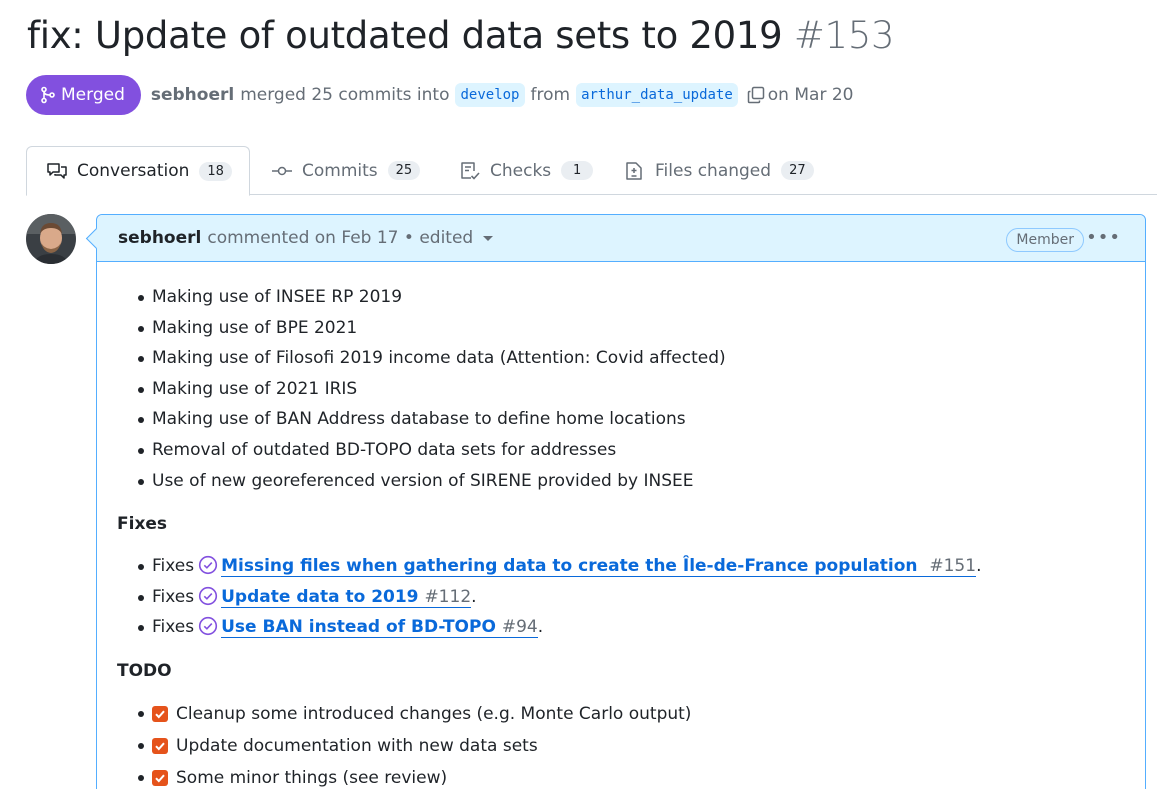 The height and width of the screenshot is (789, 1157). Describe the element at coordinates (634, 170) in the screenshot. I see `file-diff-icon` at that location.